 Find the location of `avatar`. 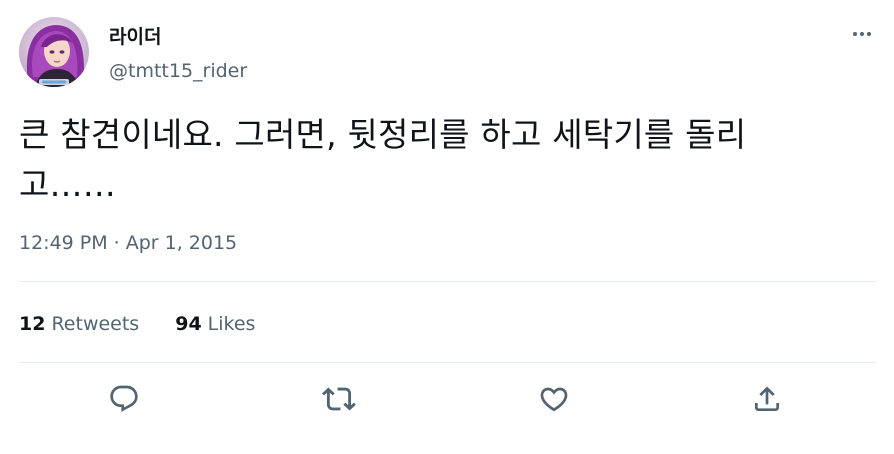

avatar is located at coordinates (54, 52).